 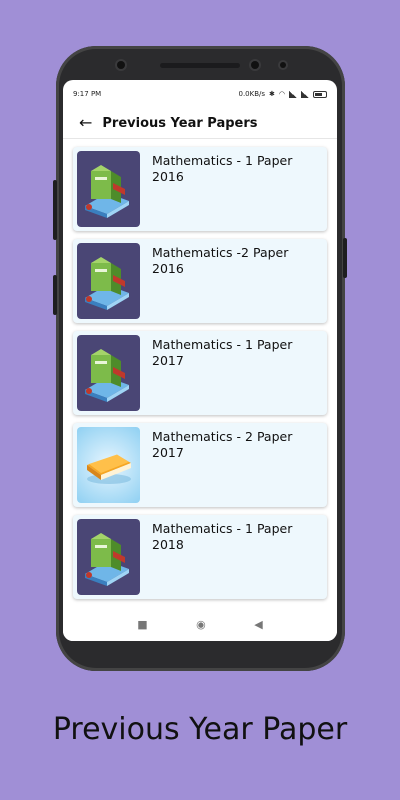 I want to click on paper-card: Mathematics - 1 Paper 2016, so click(x=200, y=189).